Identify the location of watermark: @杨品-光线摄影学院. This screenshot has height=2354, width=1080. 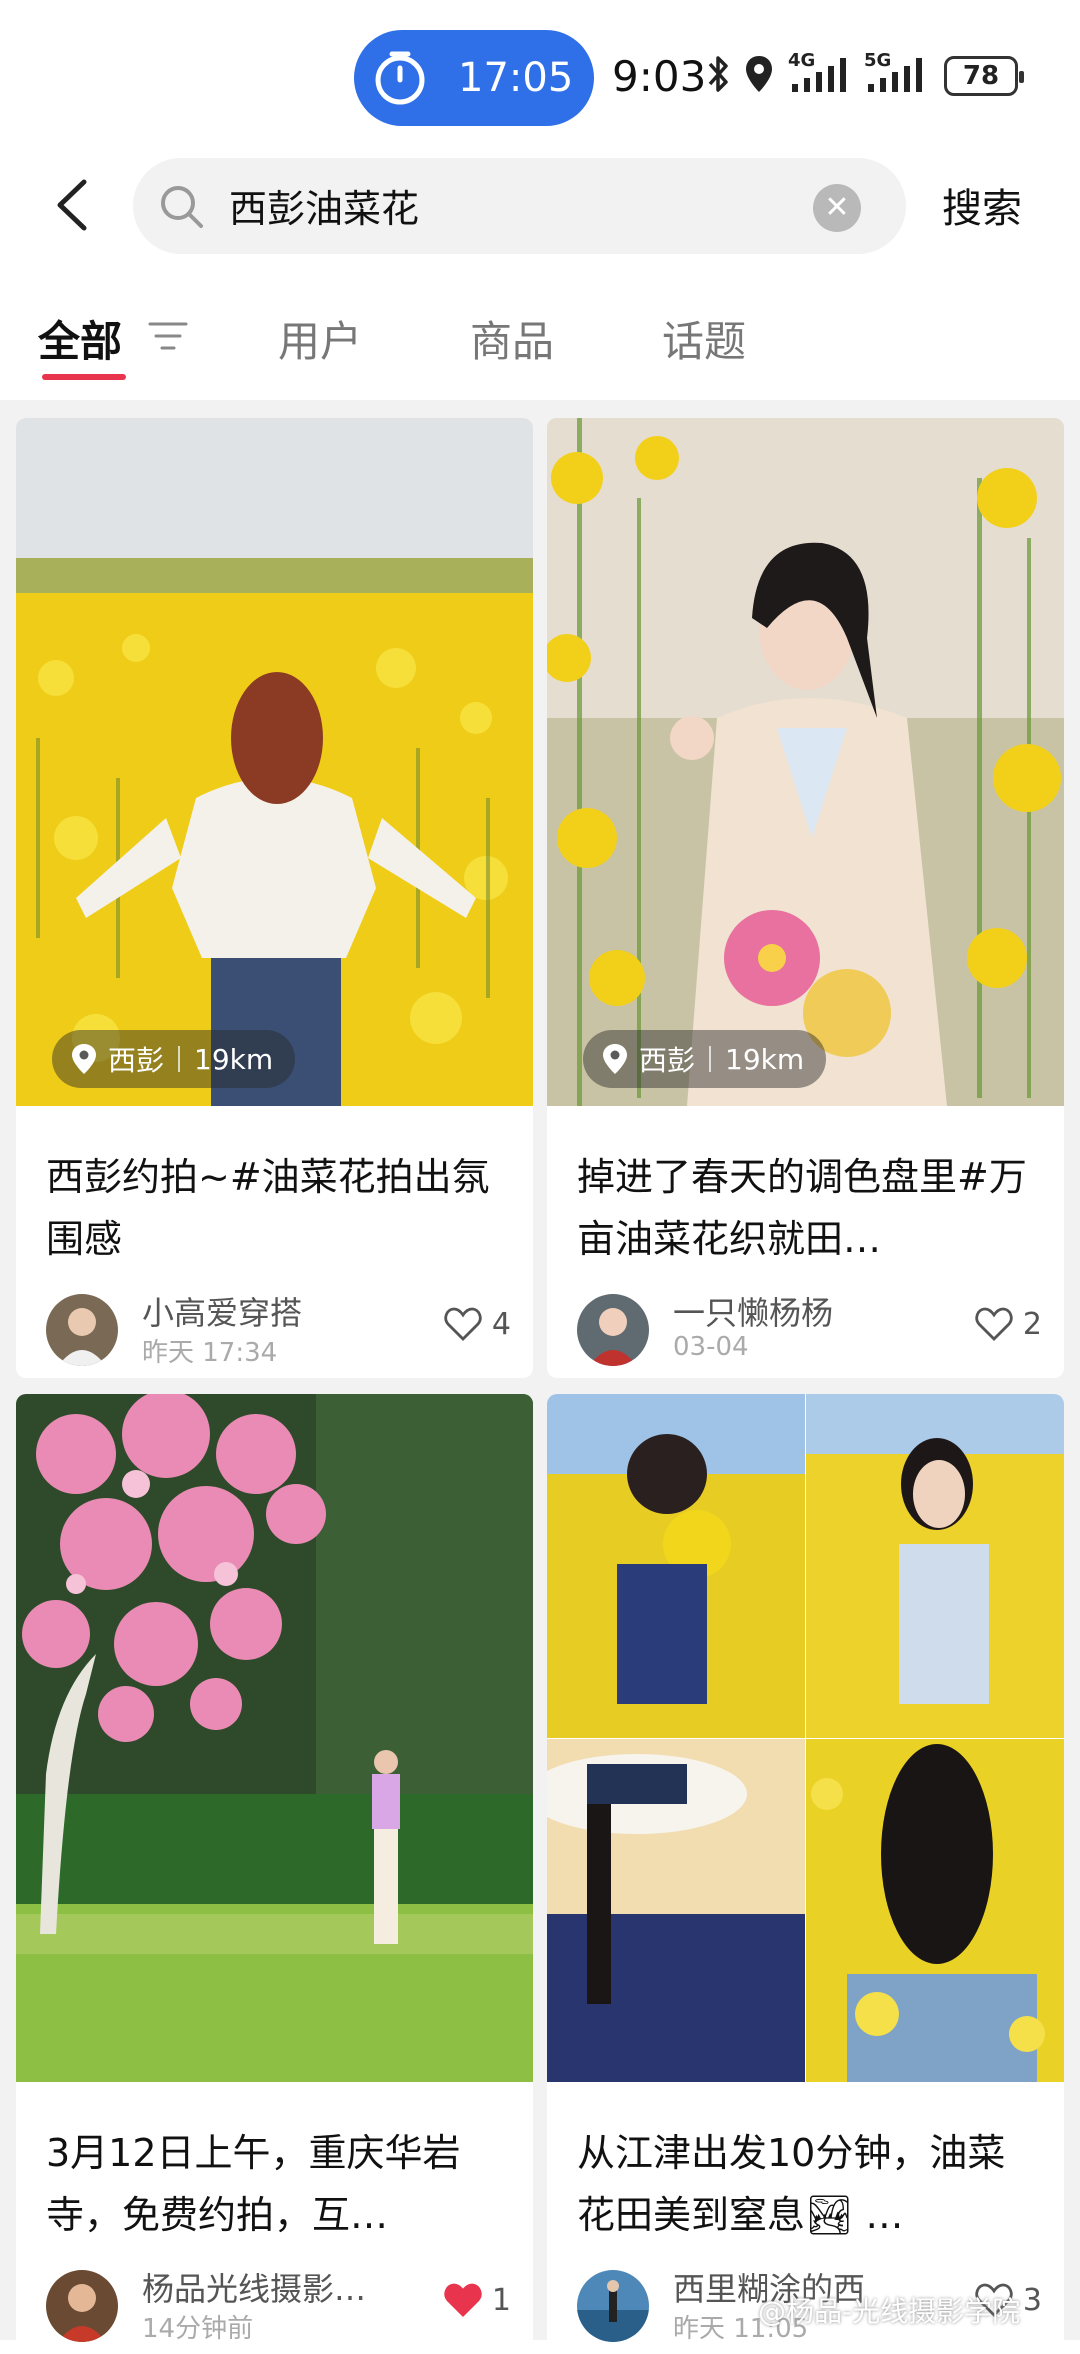
(889, 2311).